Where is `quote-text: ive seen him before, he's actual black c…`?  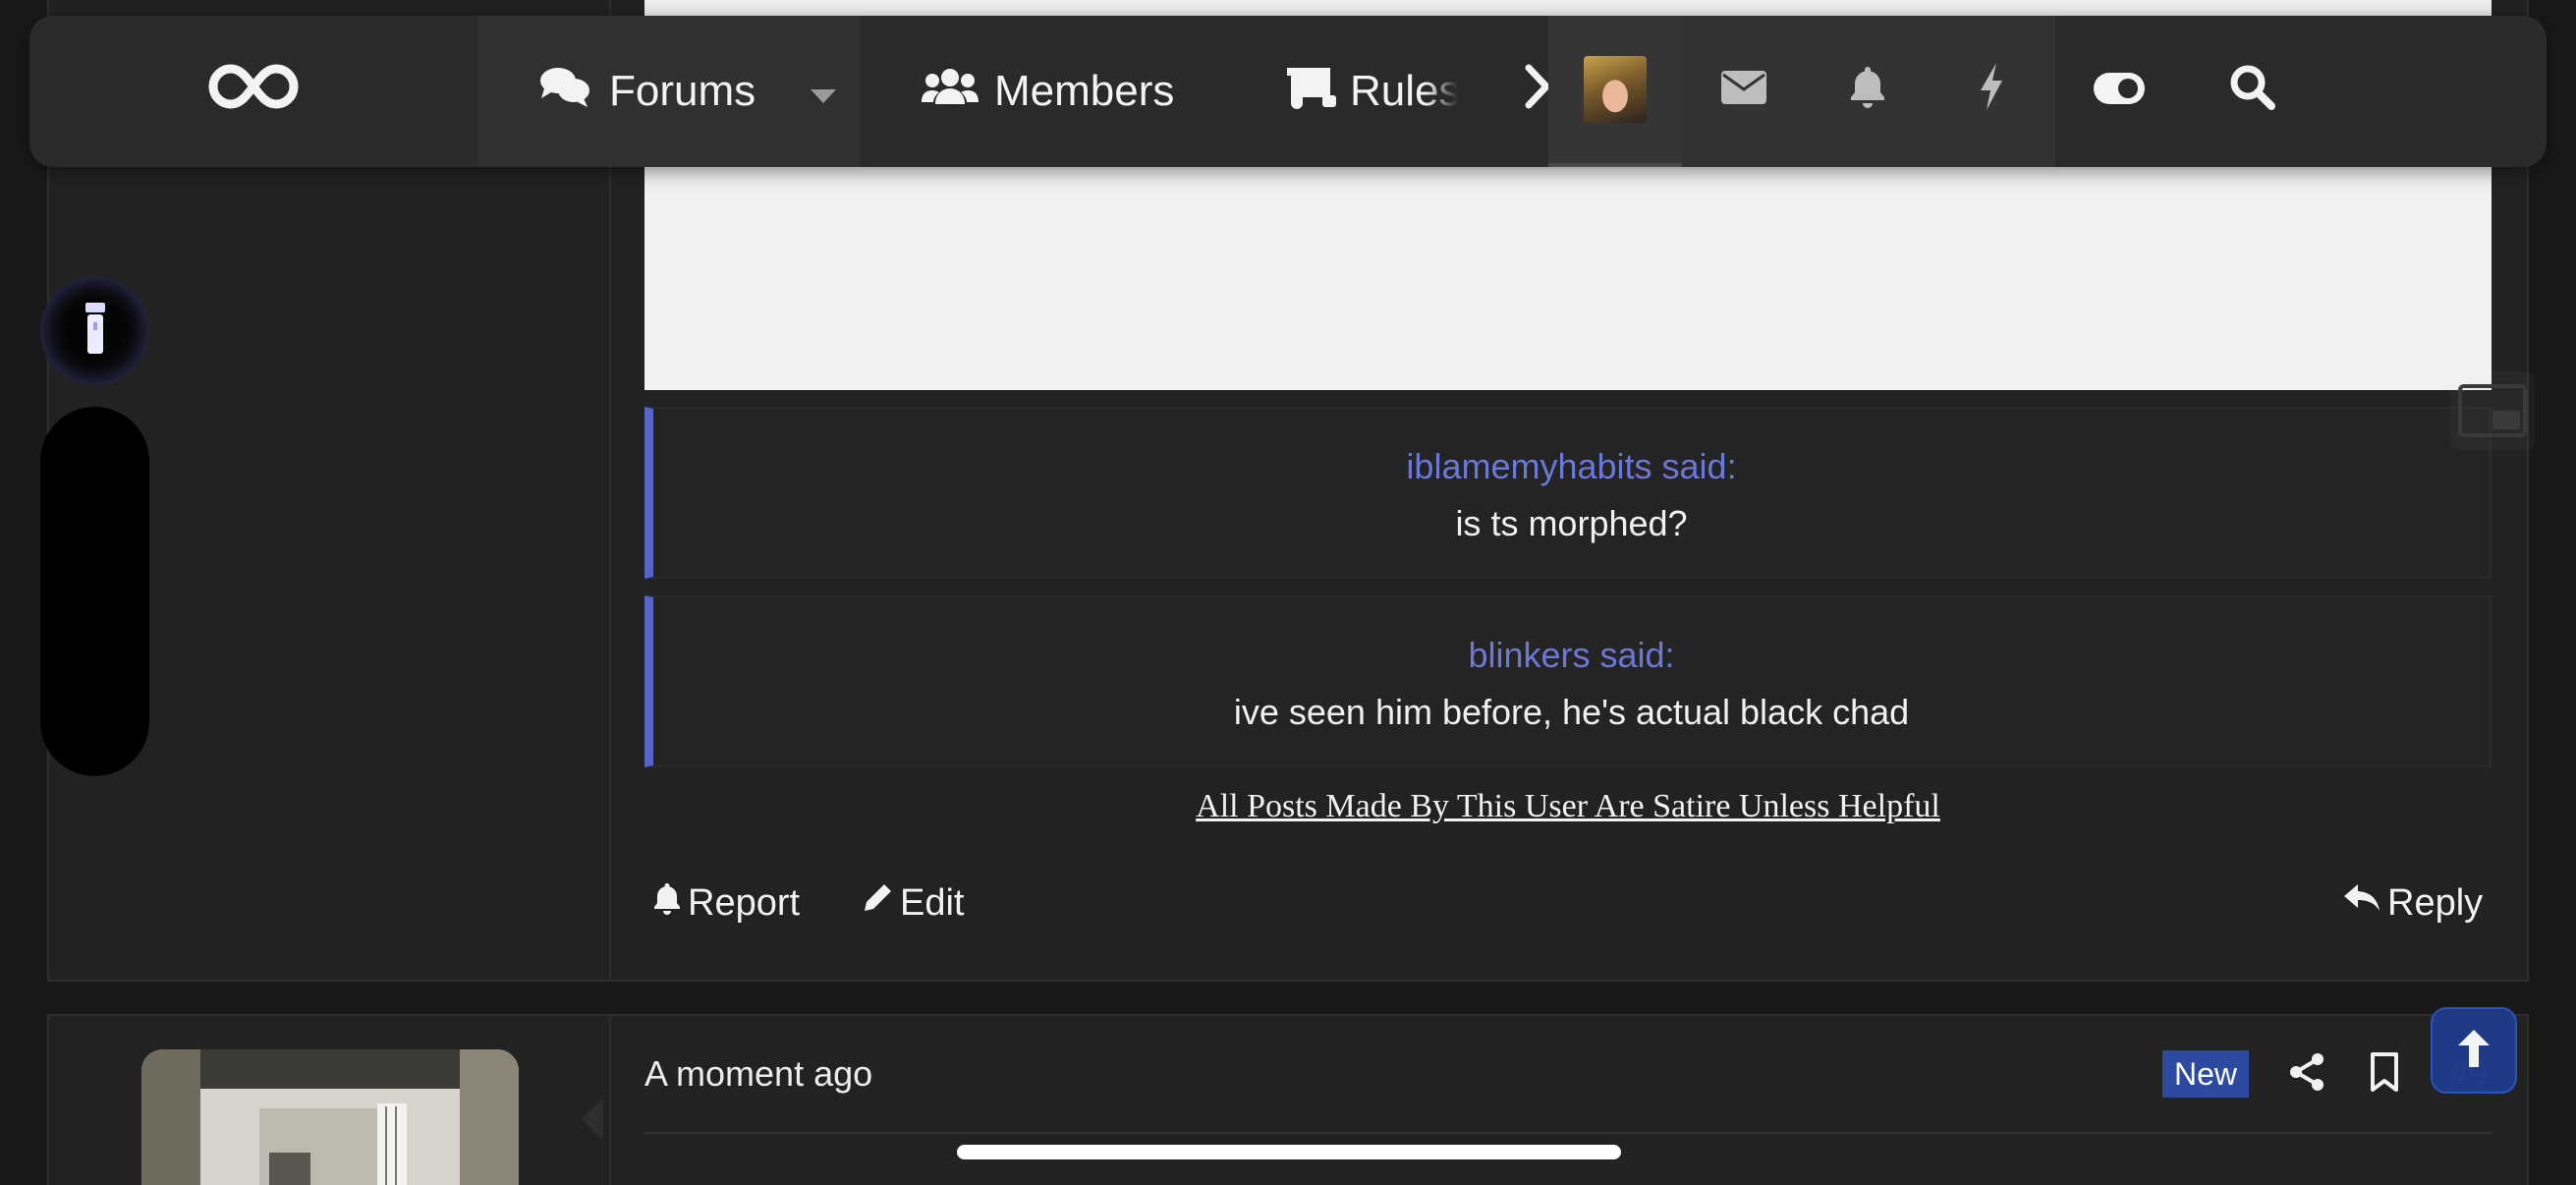
quote-text: ive seen him before, he's actual black c… is located at coordinates (1571, 712).